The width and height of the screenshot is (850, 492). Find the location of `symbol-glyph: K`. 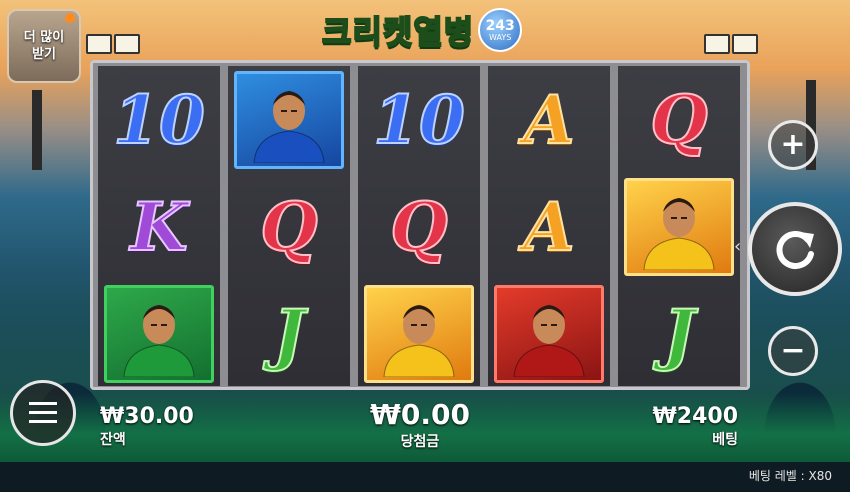

symbol-glyph: K is located at coordinates (158, 226).